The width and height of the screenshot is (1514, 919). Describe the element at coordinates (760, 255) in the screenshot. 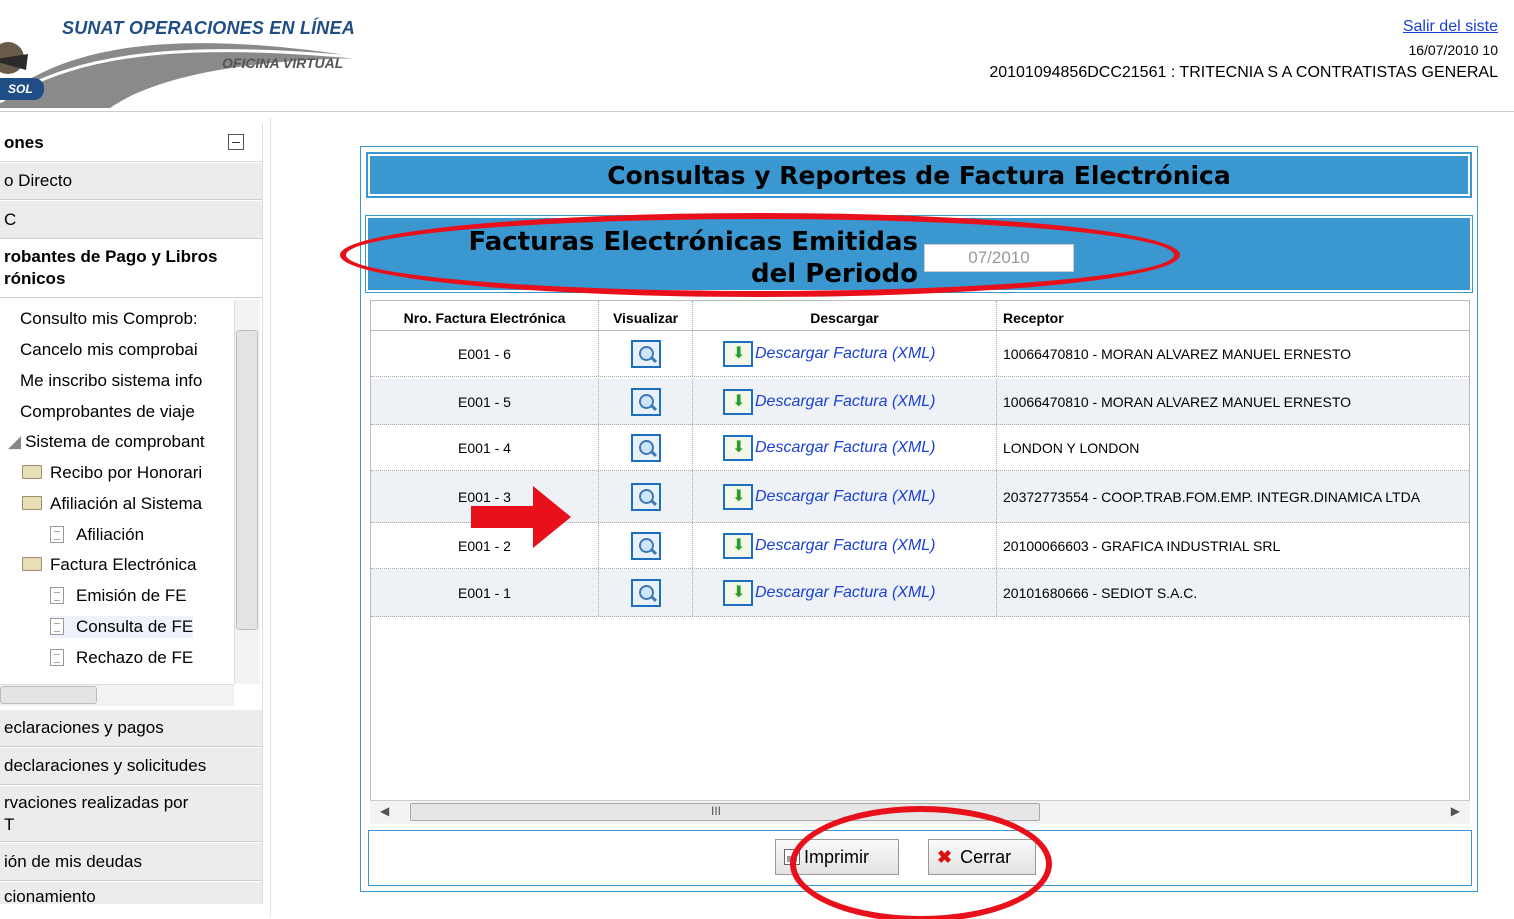

I see `annotation-ellipse-period` at that location.